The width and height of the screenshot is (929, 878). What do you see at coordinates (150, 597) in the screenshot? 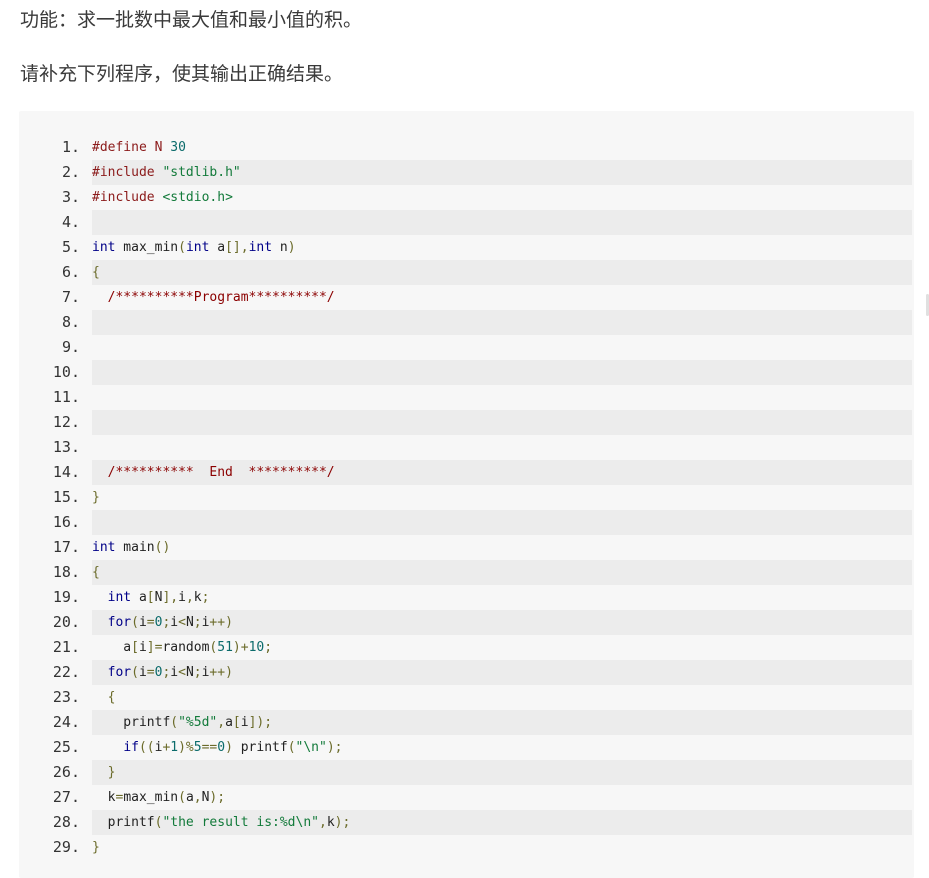
I see `code-token: [` at bounding box center [150, 597].